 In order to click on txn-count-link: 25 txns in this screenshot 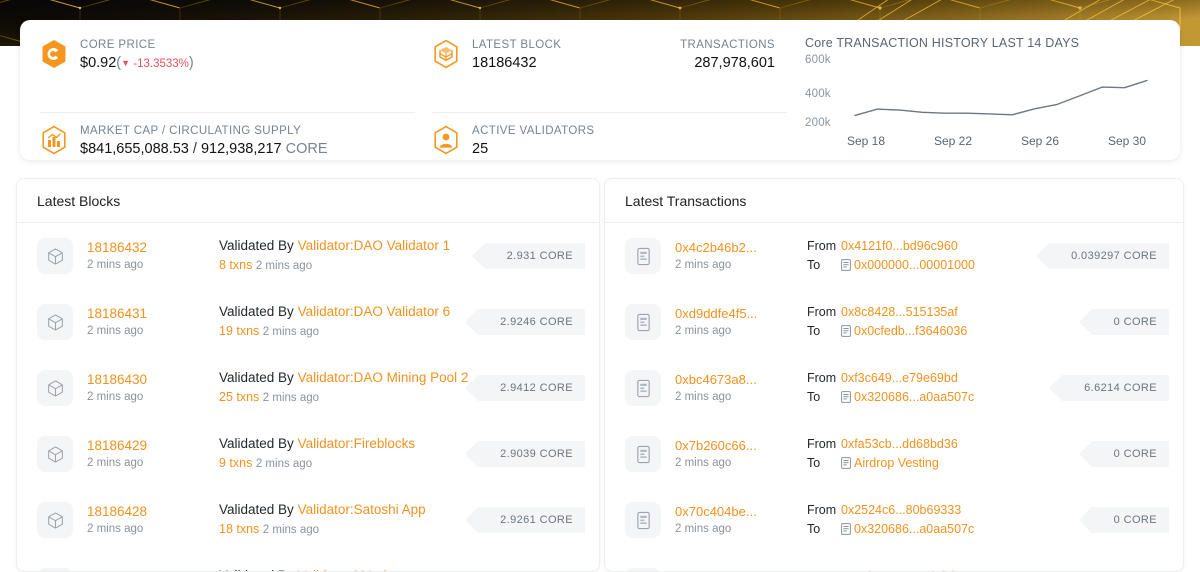, I will do `click(239, 397)`.